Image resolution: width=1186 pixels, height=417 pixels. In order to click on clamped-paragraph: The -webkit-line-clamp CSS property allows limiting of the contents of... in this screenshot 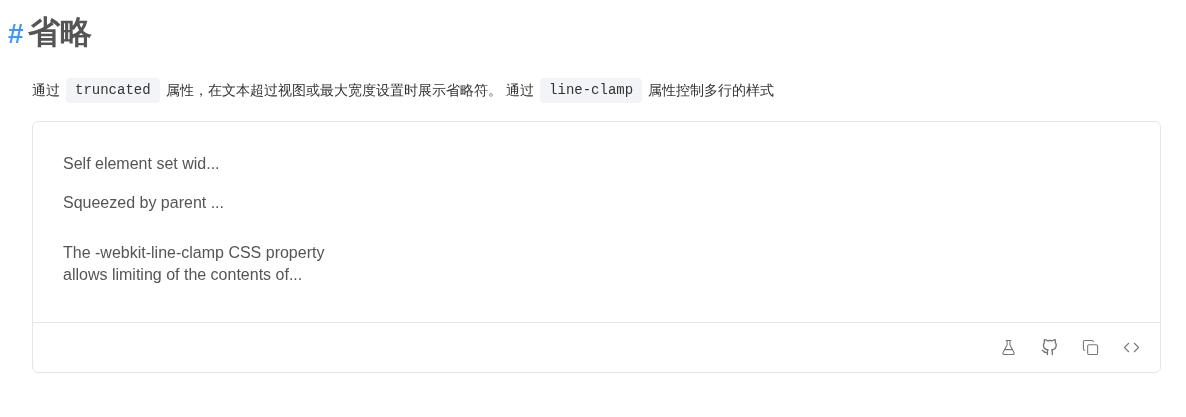, I will do `click(194, 264)`.